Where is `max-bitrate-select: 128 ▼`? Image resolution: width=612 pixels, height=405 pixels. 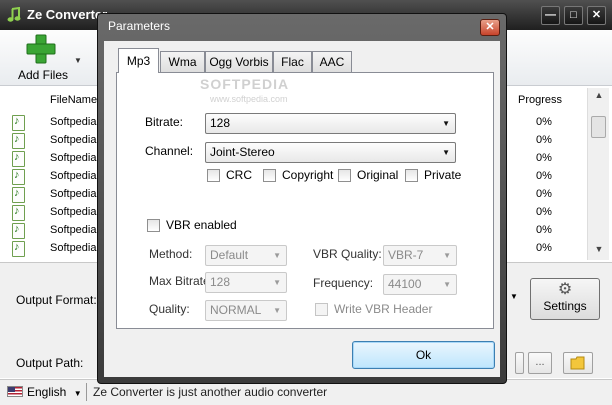
max-bitrate-select: 128 ▼ is located at coordinates (246, 282).